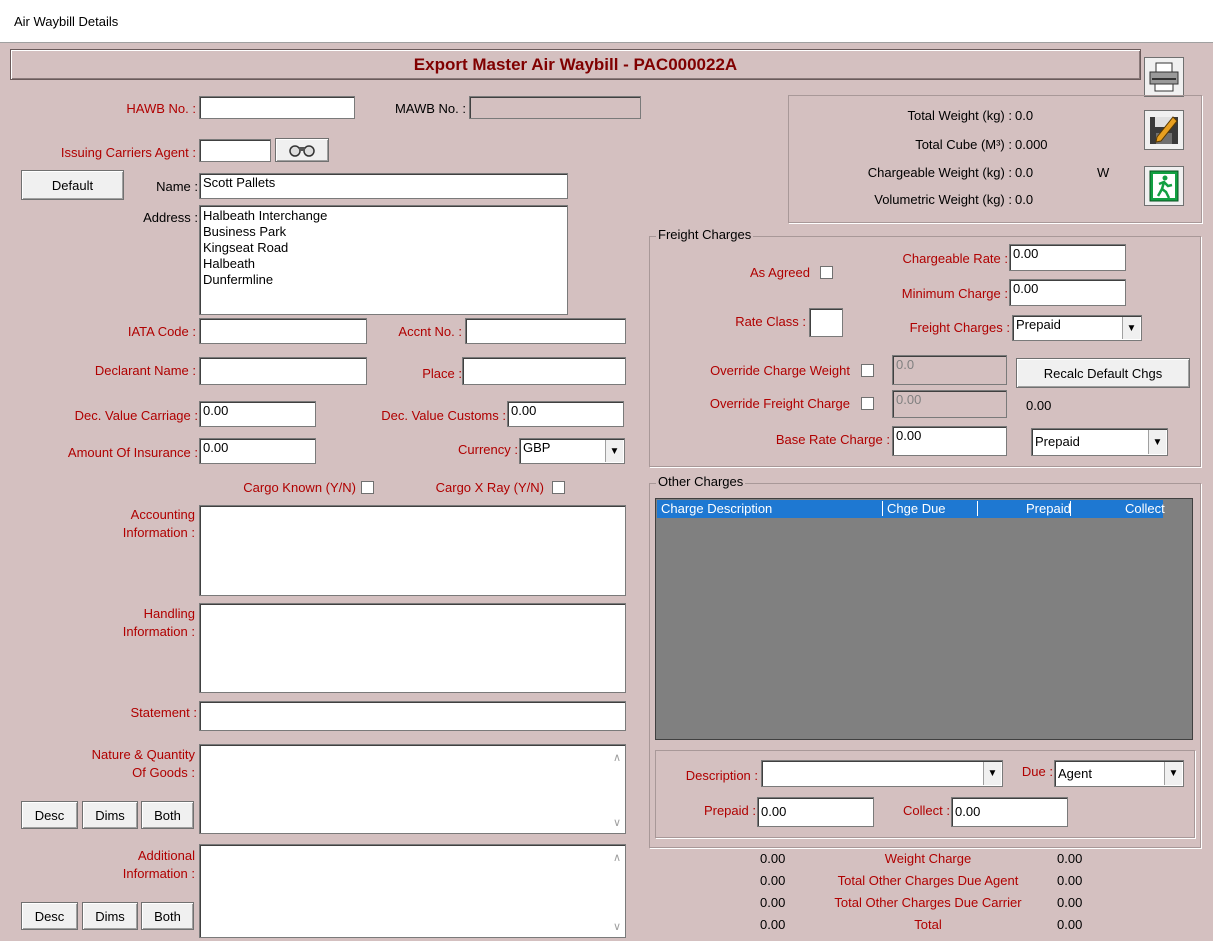 This screenshot has height=941, width=1213. What do you see at coordinates (558, 487) in the screenshot?
I see `cargo-xray-checkbox` at bounding box center [558, 487].